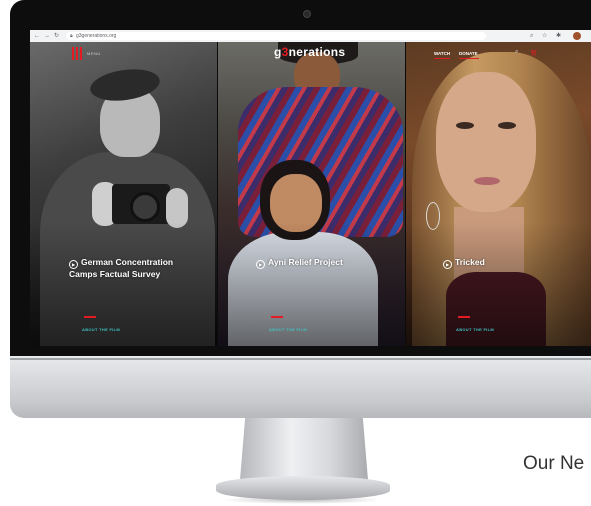  I want to click on film-title-line: German Concentration, so click(127, 262).